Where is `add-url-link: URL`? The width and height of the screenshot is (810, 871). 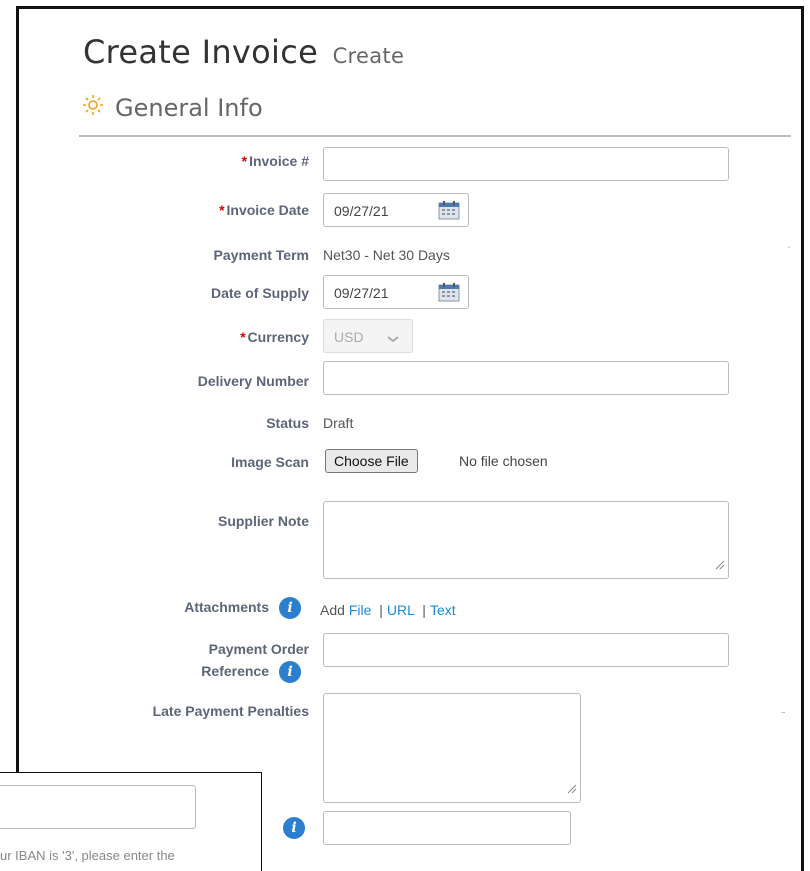 add-url-link: URL is located at coordinates (401, 610).